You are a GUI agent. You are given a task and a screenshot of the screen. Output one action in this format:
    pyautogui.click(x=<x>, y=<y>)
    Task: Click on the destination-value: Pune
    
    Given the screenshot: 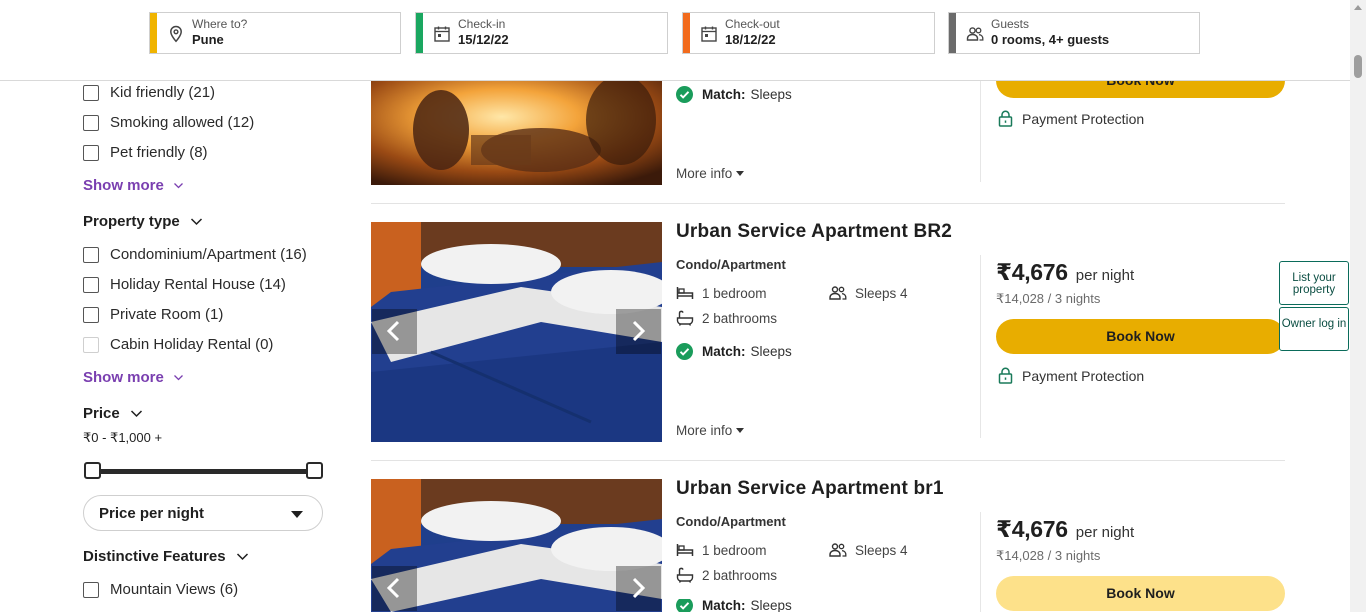 What is the action you would take?
    pyautogui.click(x=208, y=39)
    